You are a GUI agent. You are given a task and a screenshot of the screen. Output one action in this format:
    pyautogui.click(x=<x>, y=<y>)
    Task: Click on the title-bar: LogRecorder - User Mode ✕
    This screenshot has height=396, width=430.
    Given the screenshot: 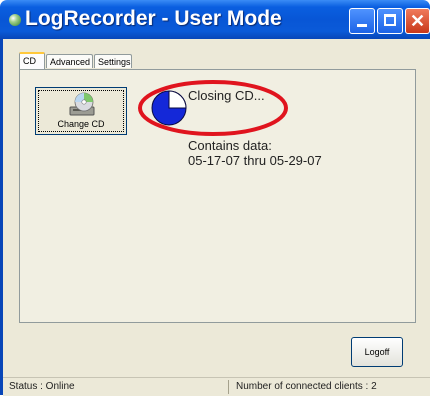 What is the action you would take?
    pyautogui.click(x=215, y=19)
    